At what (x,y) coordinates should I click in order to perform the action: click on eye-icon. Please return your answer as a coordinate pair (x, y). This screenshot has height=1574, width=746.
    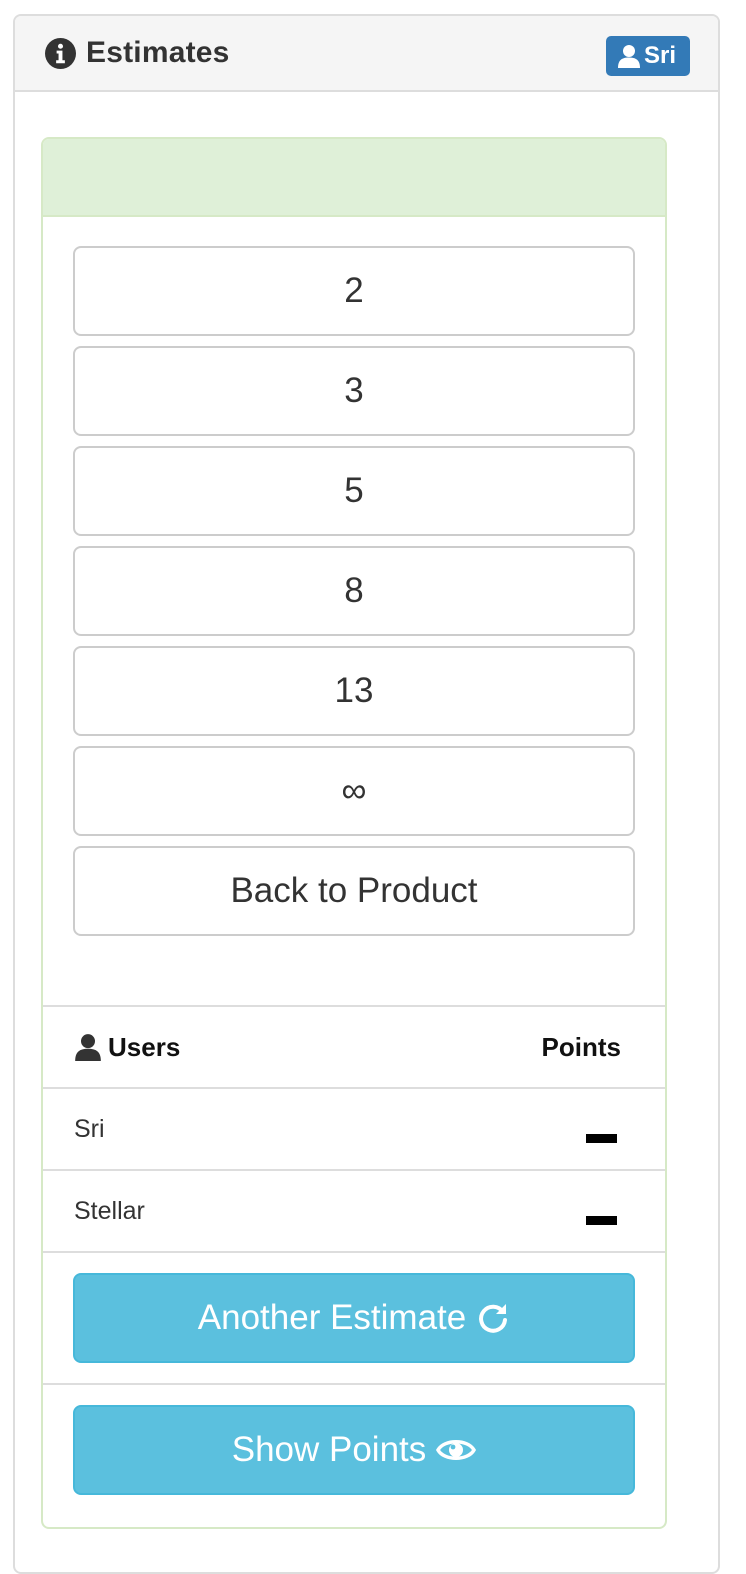
    Looking at the image, I should click on (456, 1450).